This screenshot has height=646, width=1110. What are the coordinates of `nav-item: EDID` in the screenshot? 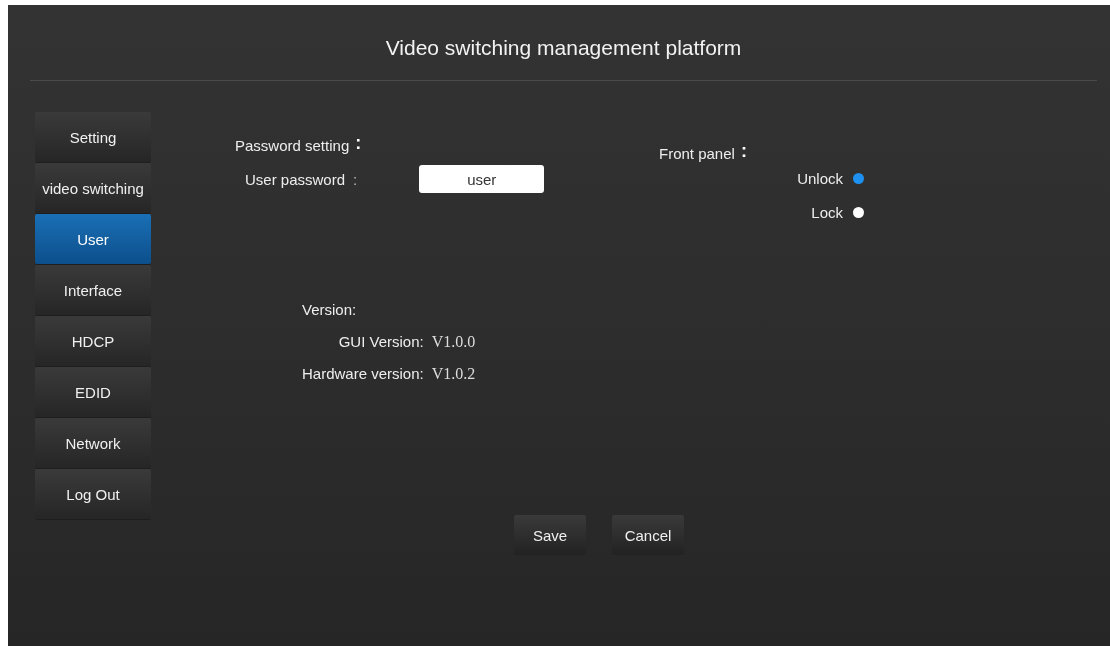 It's located at (93, 392).